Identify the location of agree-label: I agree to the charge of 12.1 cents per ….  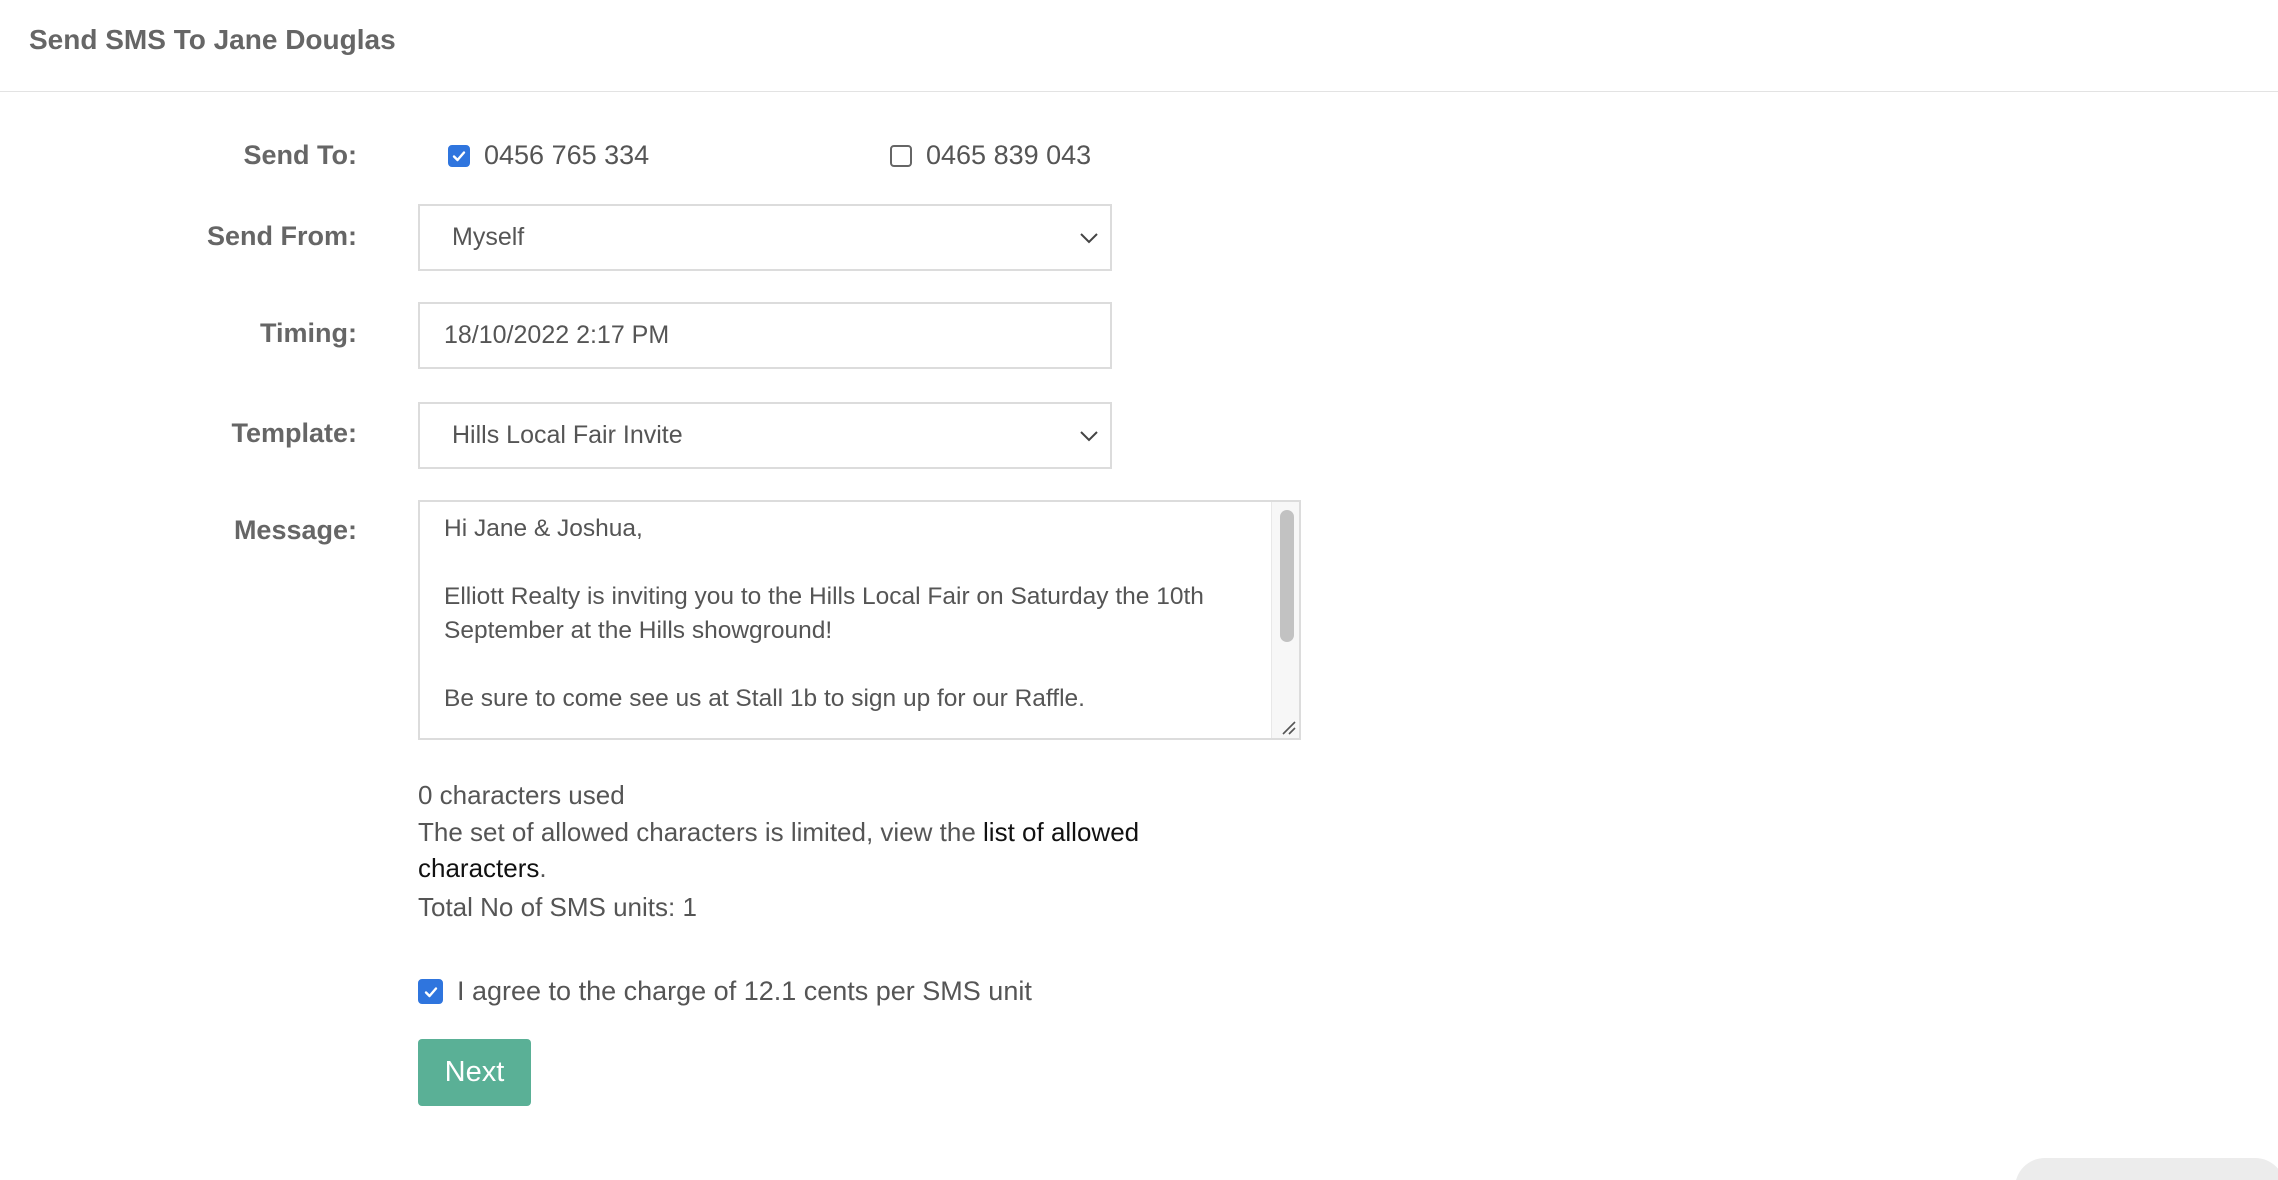
(744, 991).